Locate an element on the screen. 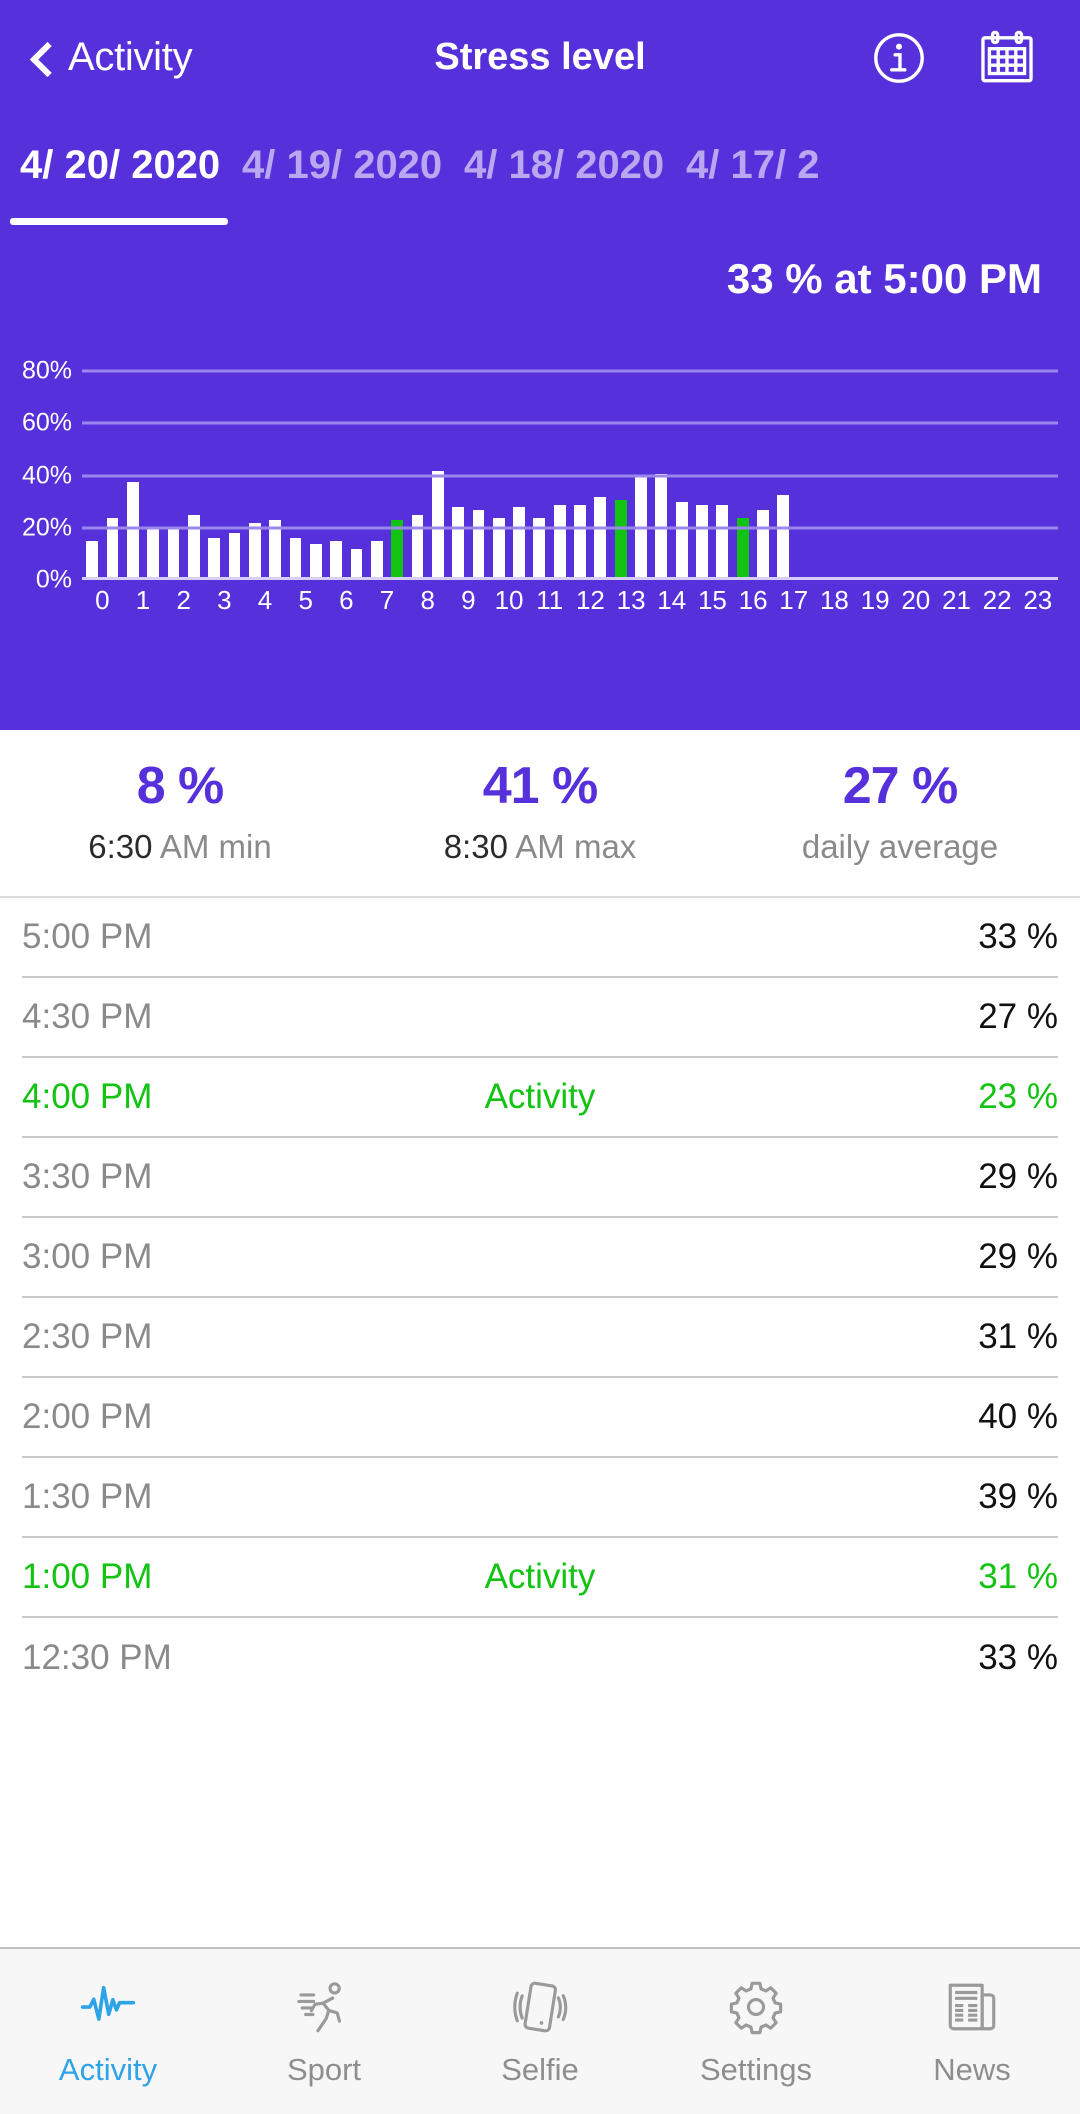  tab-label: Selfie is located at coordinates (540, 2069).